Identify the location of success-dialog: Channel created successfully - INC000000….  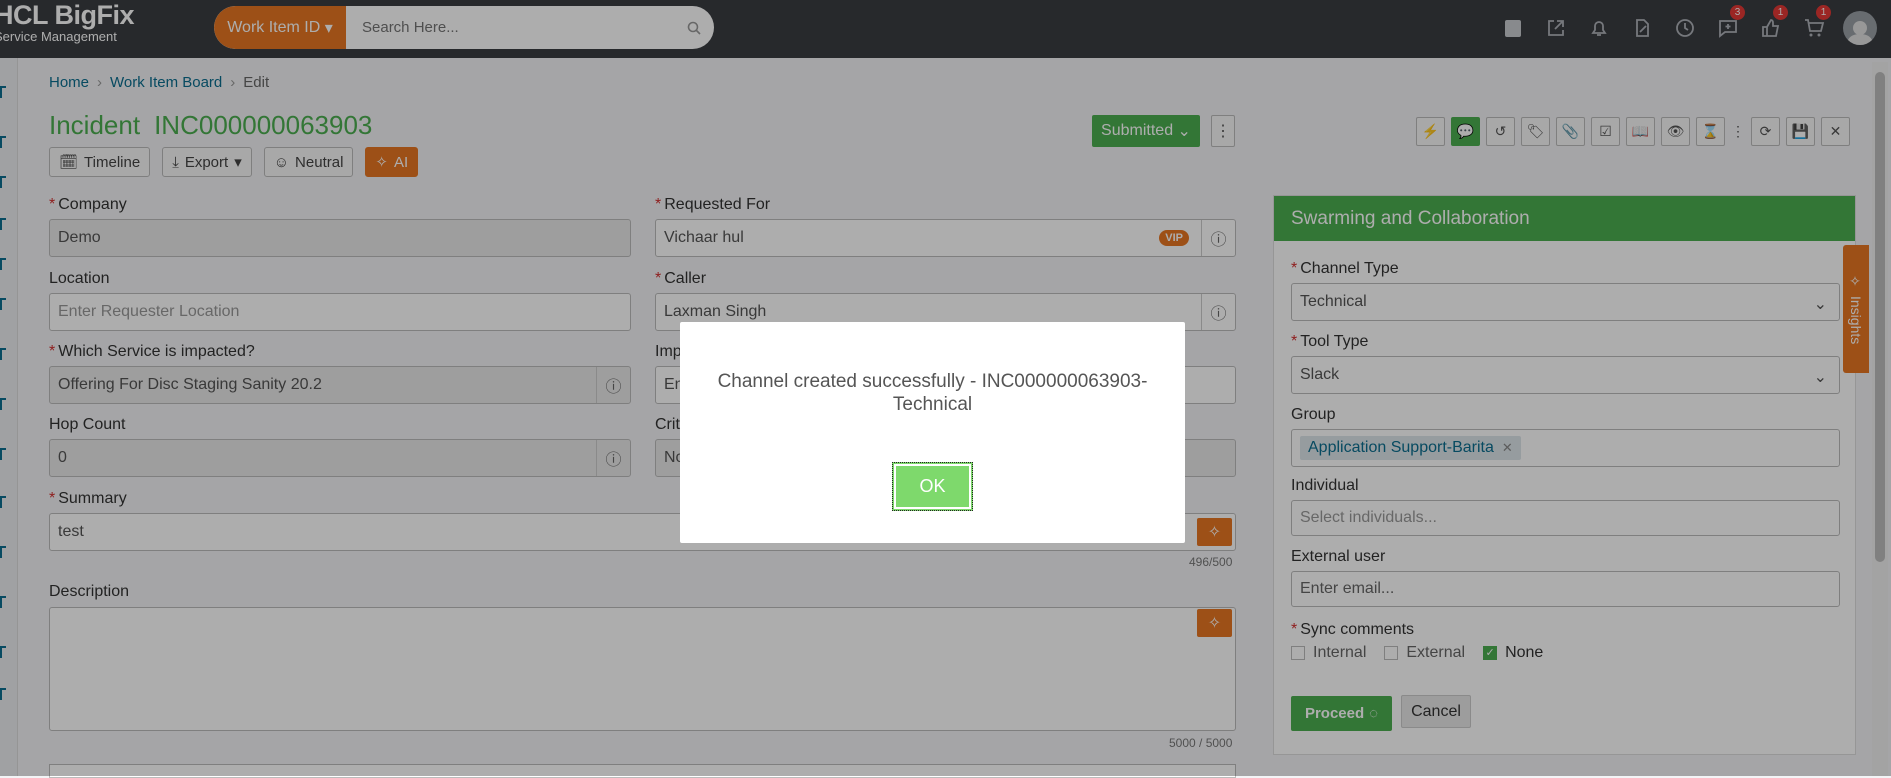
(932, 432).